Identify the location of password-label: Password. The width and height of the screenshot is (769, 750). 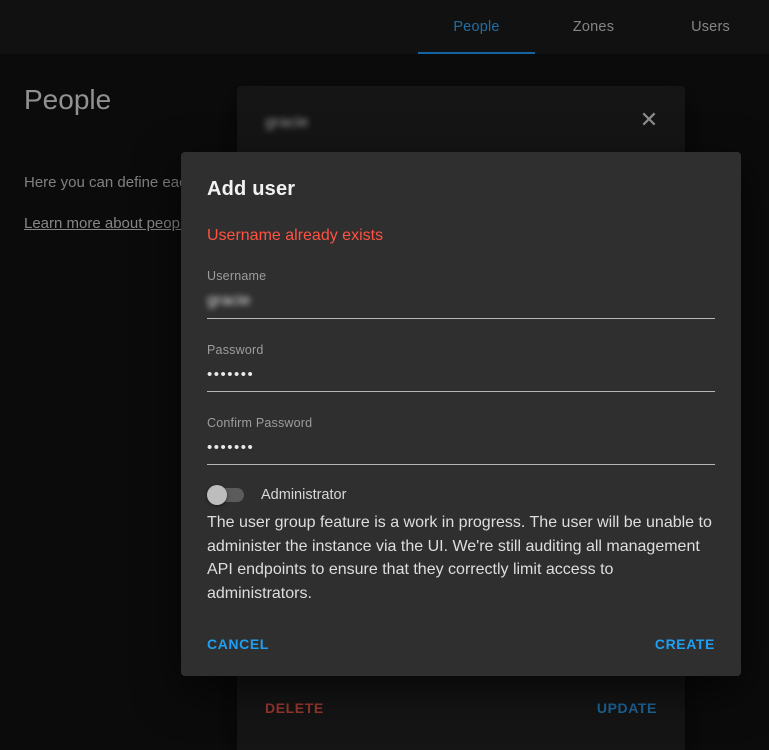
(235, 350).